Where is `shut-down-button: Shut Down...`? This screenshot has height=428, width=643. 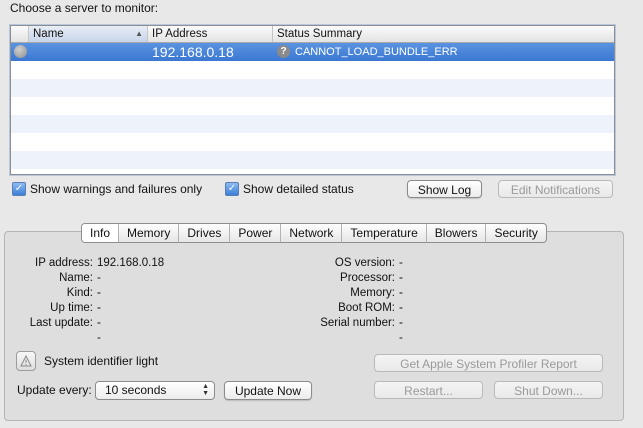 shut-down-button: Shut Down... is located at coordinates (548, 390).